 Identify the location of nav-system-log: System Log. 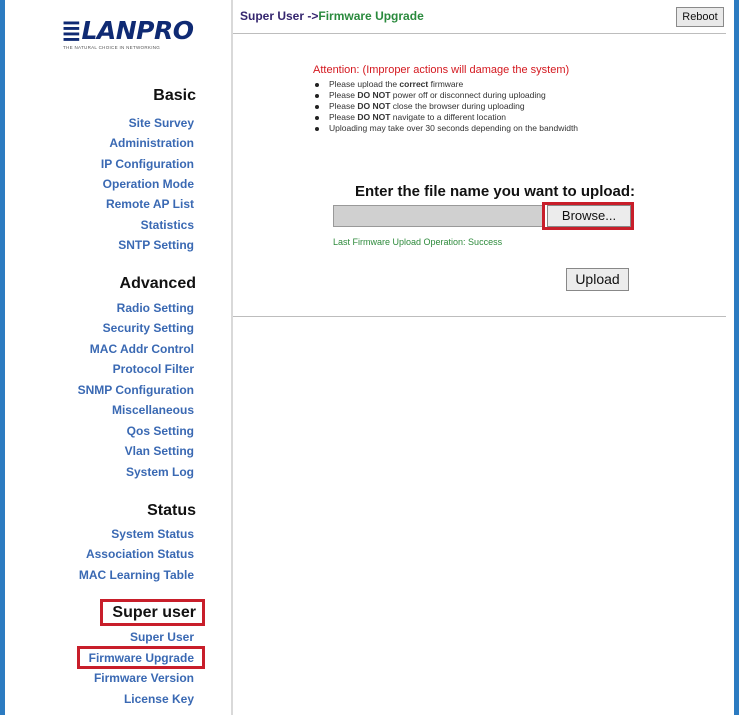
(160, 472).